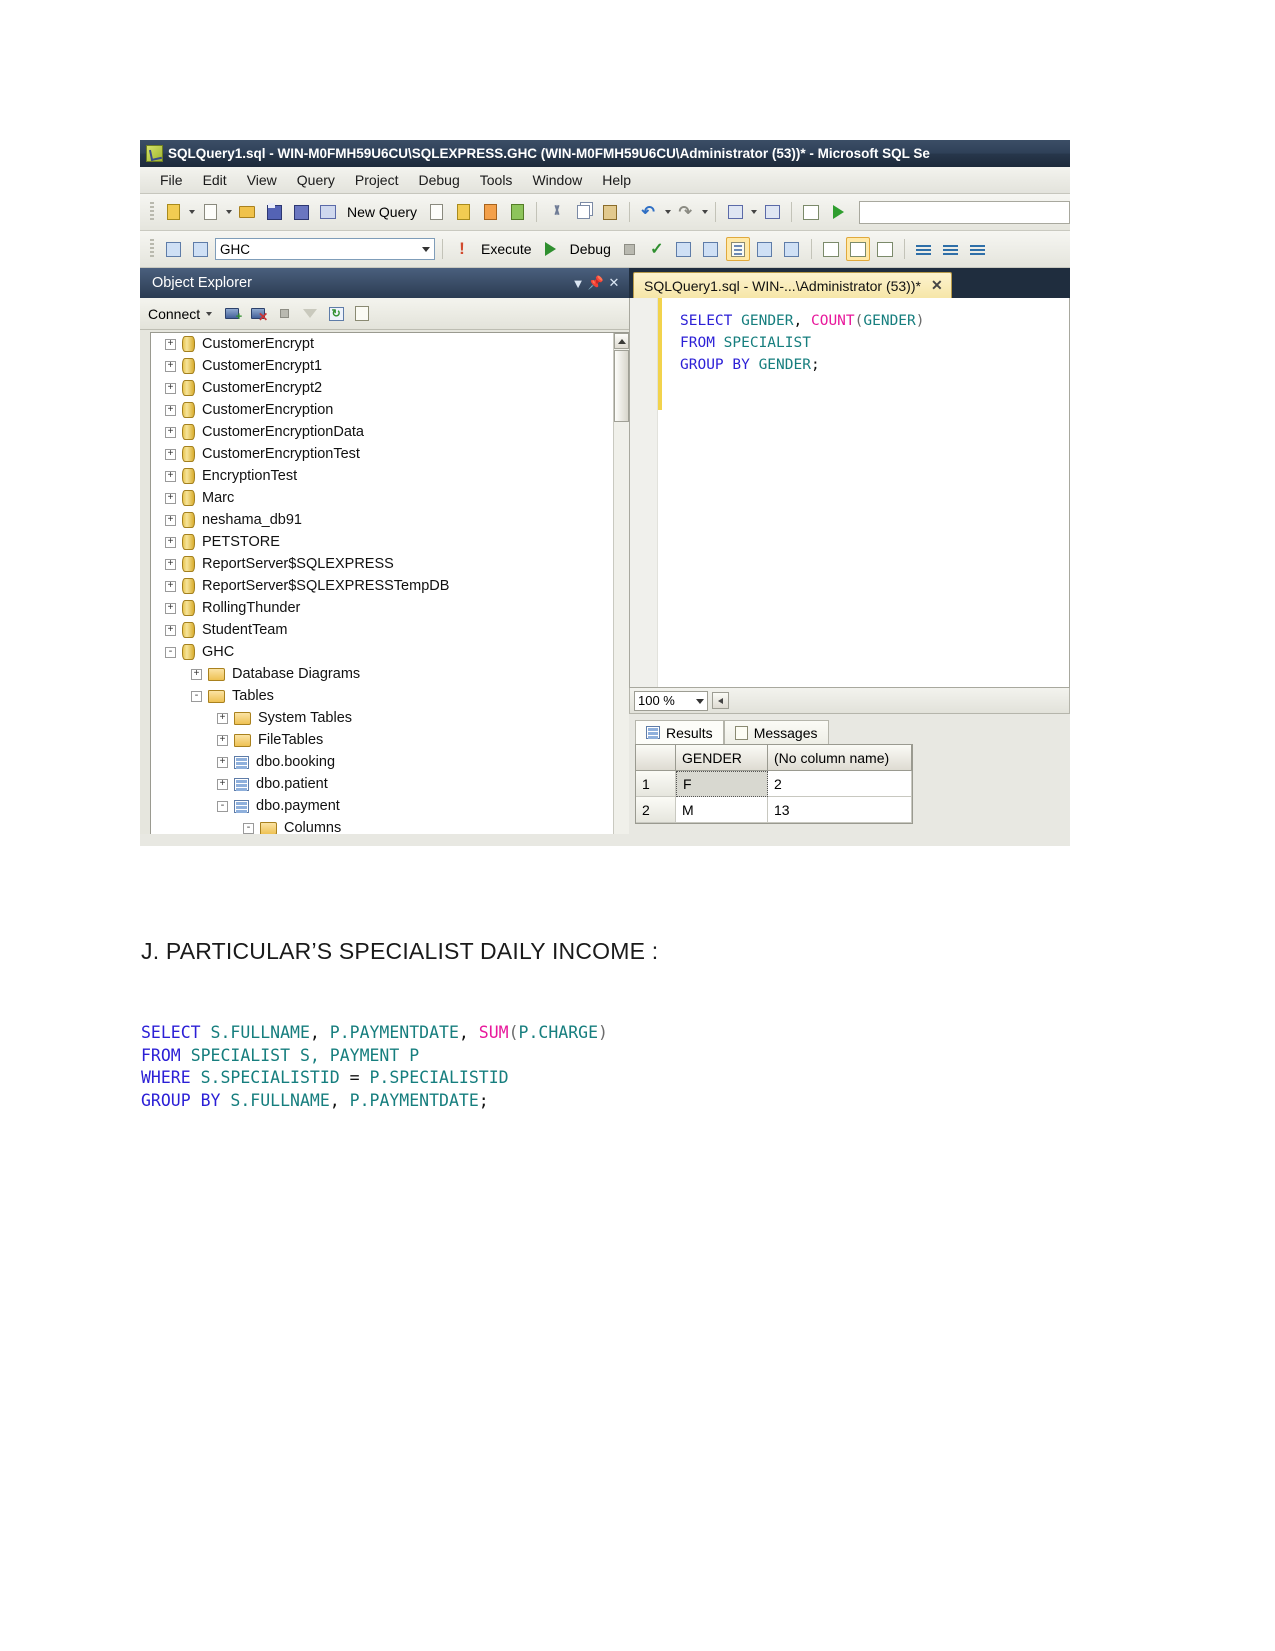  I want to click on comment-lines-icon, so click(924, 249).